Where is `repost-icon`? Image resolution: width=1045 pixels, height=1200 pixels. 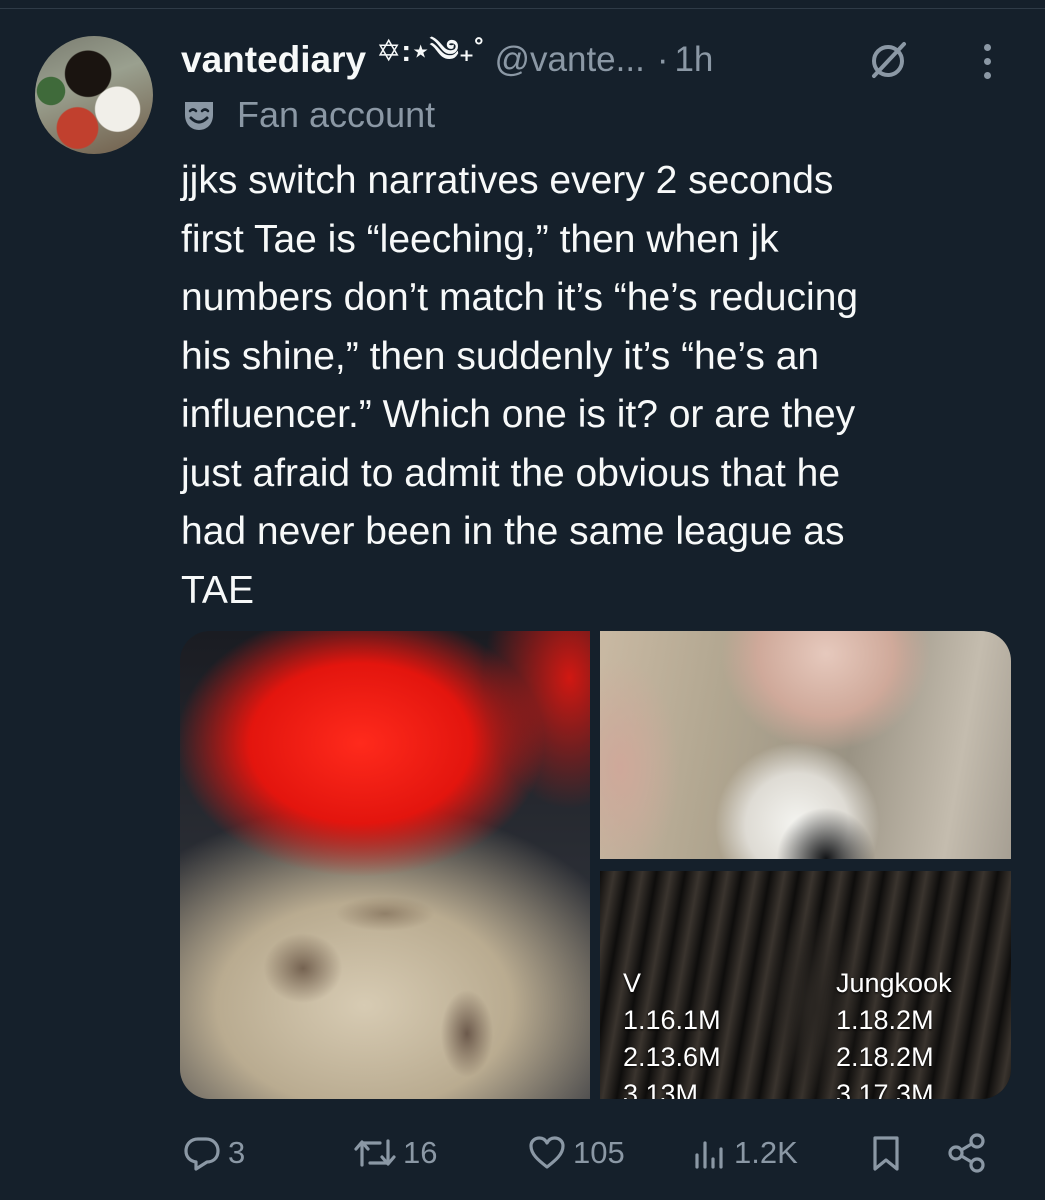 repost-icon is located at coordinates (375, 1153).